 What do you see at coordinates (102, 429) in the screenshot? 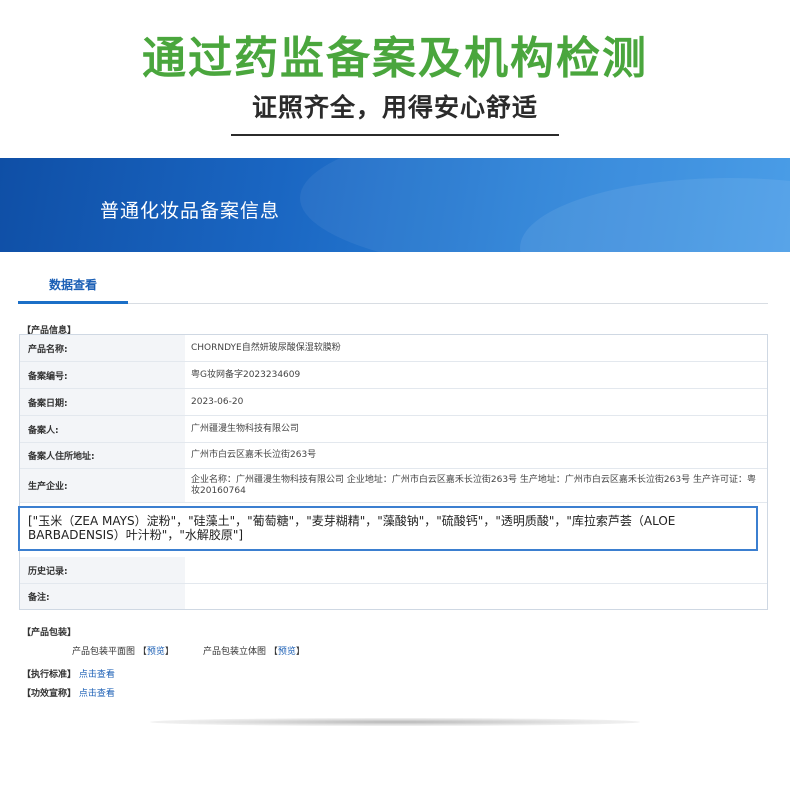
I see `row-label: 备案人:` at bounding box center [102, 429].